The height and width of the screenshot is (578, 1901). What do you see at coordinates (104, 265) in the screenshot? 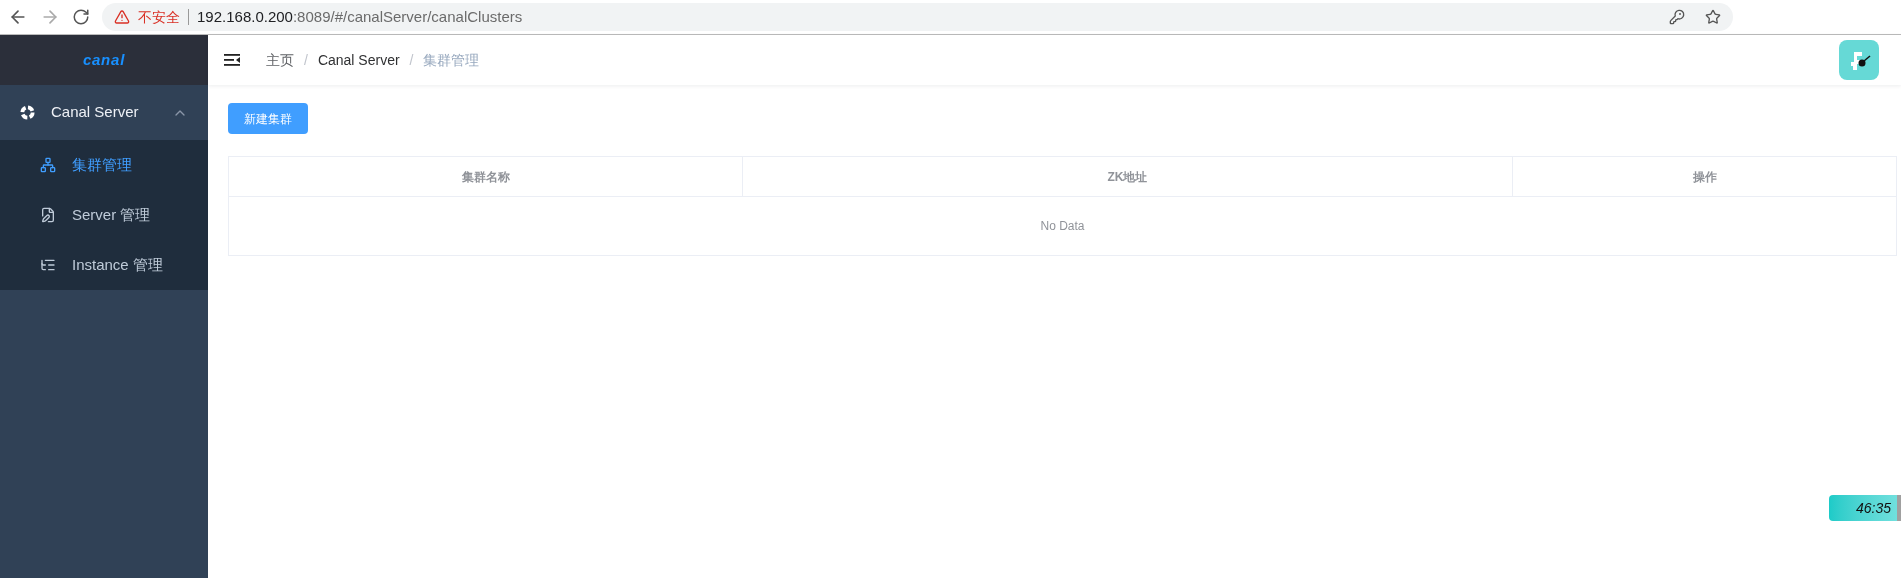
I see `sidebar-item: Instance 管理` at bounding box center [104, 265].